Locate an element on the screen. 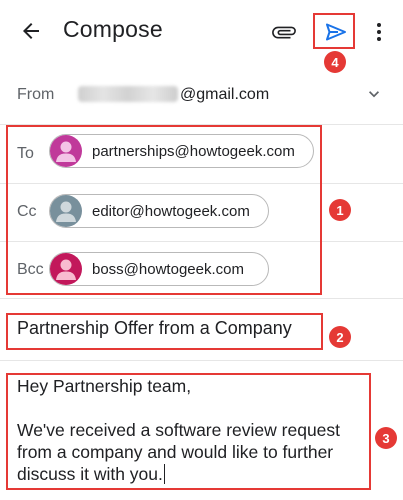  from-label: From is located at coordinates (36, 94).